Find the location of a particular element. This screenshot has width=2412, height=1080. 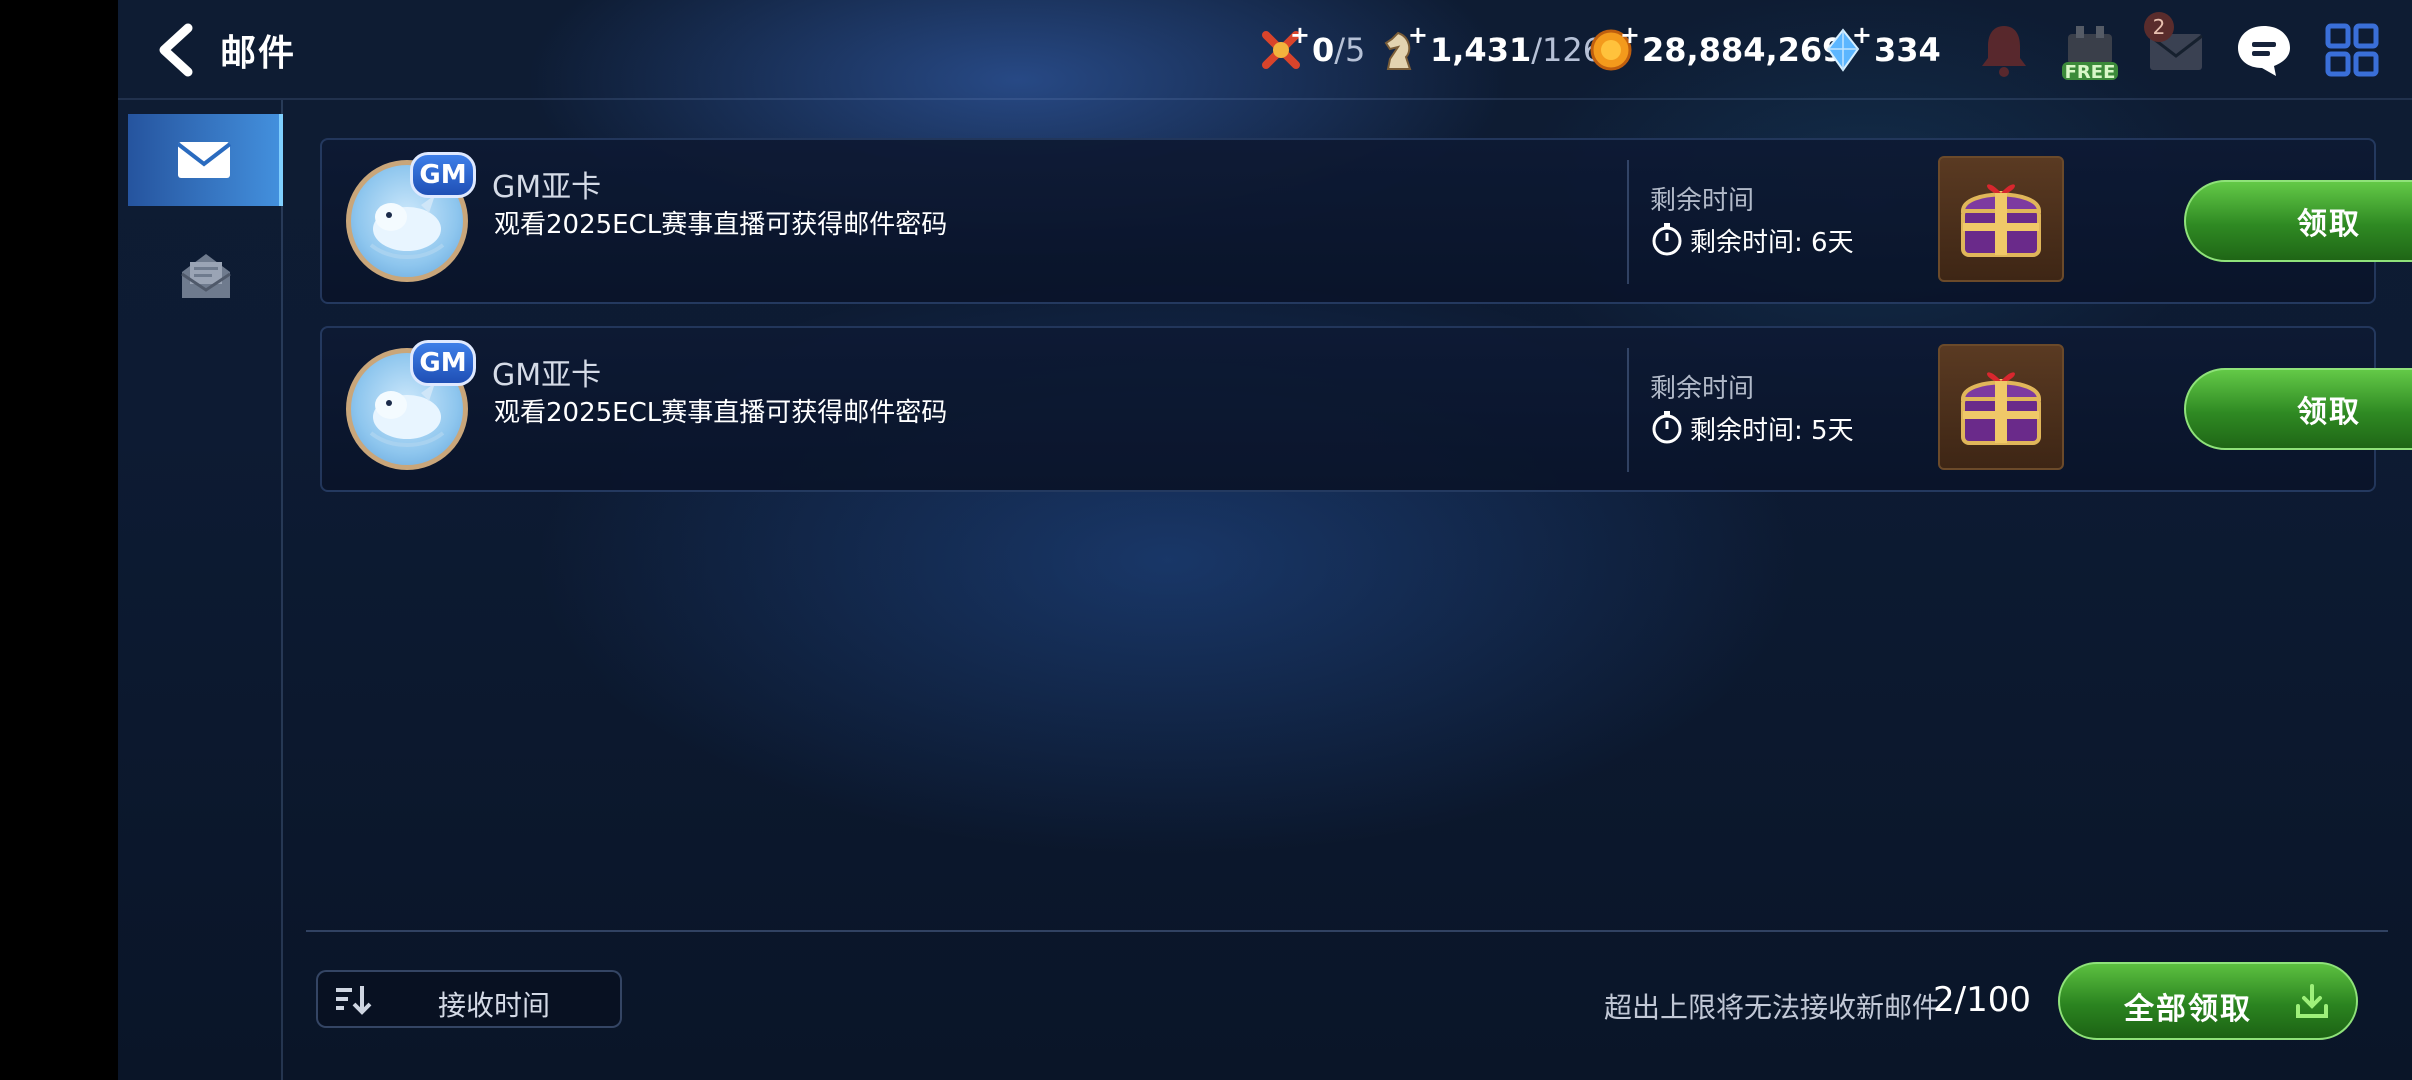

grid-menu-icon is located at coordinates (2352, 50).